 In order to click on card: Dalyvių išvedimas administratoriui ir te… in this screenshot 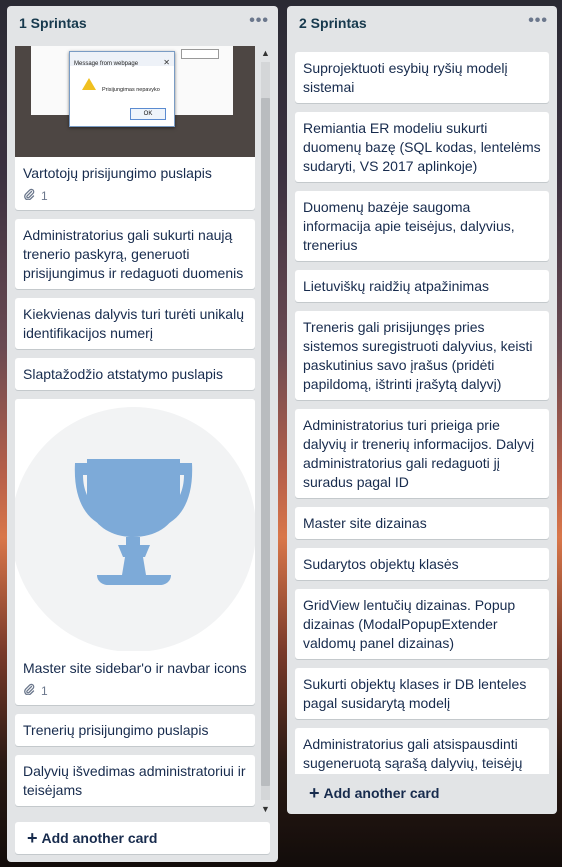, I will do `click(135, 780)`.